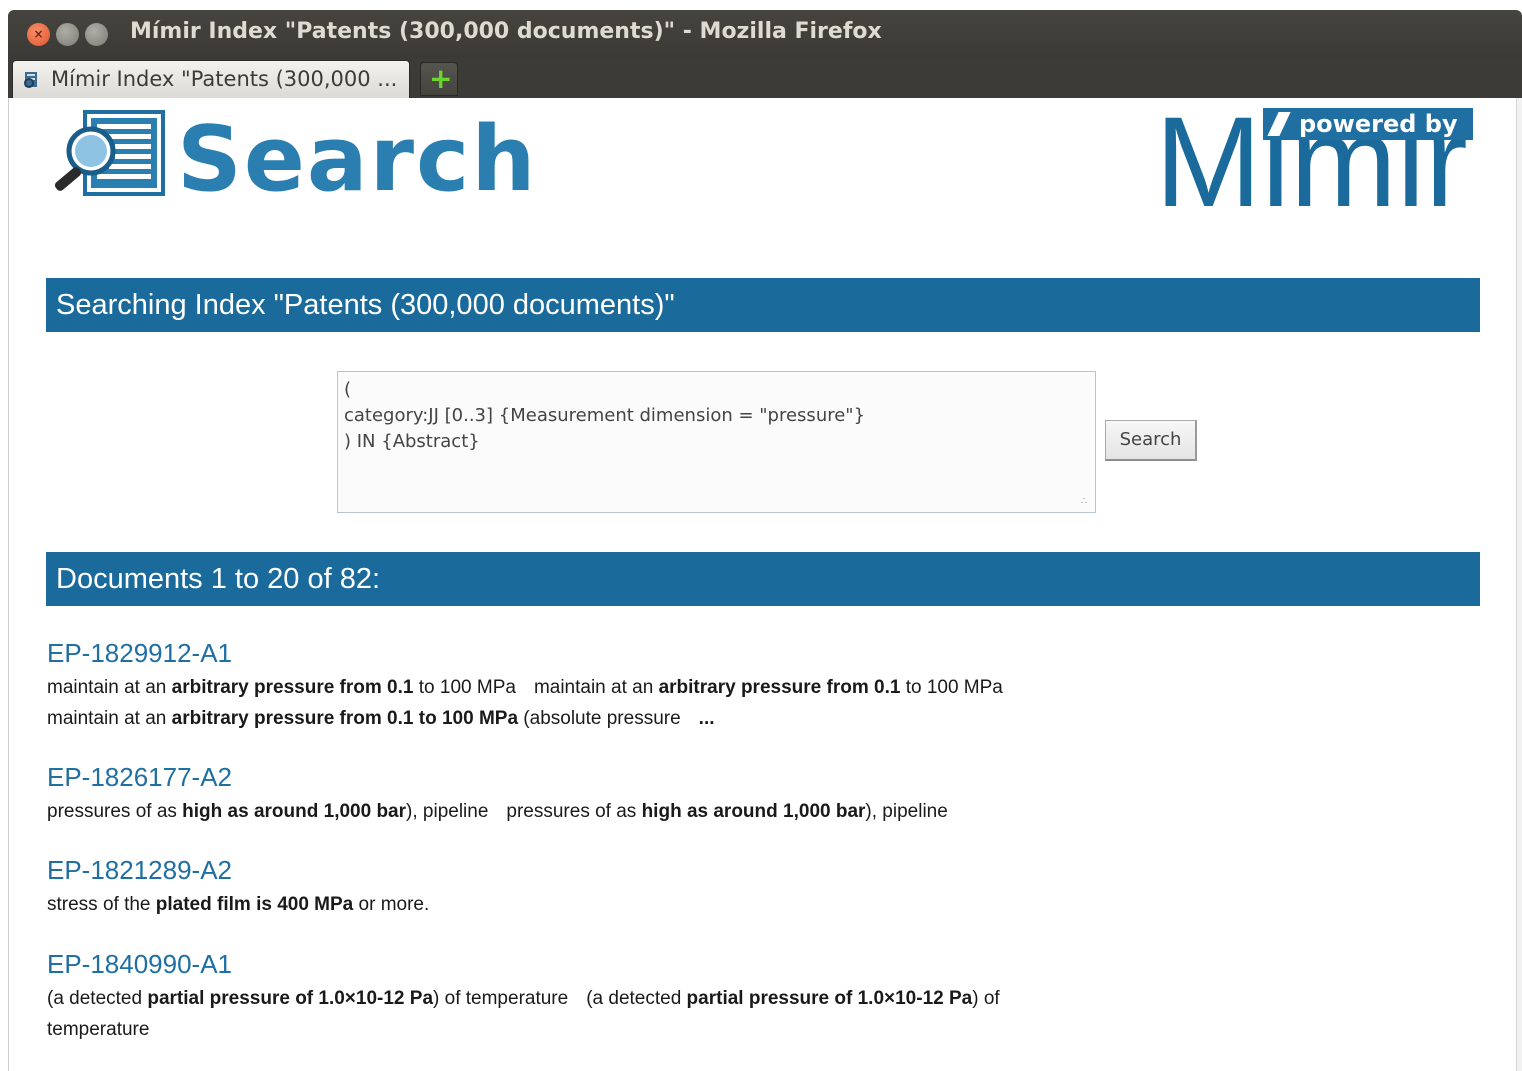 This screenshot has height=1071, width=1522. I want to click on slash-icon, so click(1279, 124).